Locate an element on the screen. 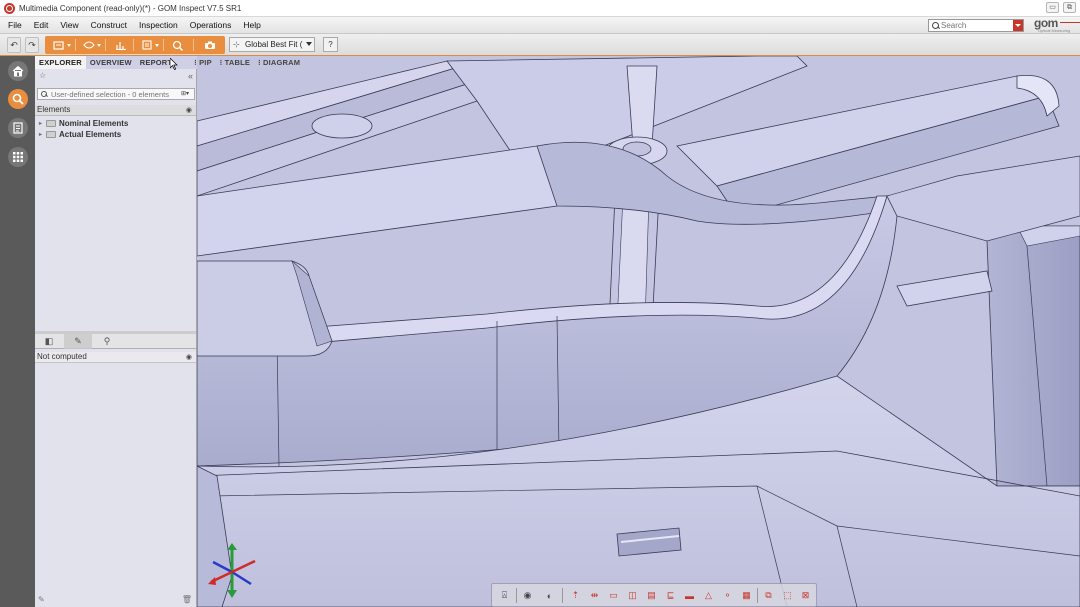  view-tool-button: ◉ is located at coordinates (527, 595).